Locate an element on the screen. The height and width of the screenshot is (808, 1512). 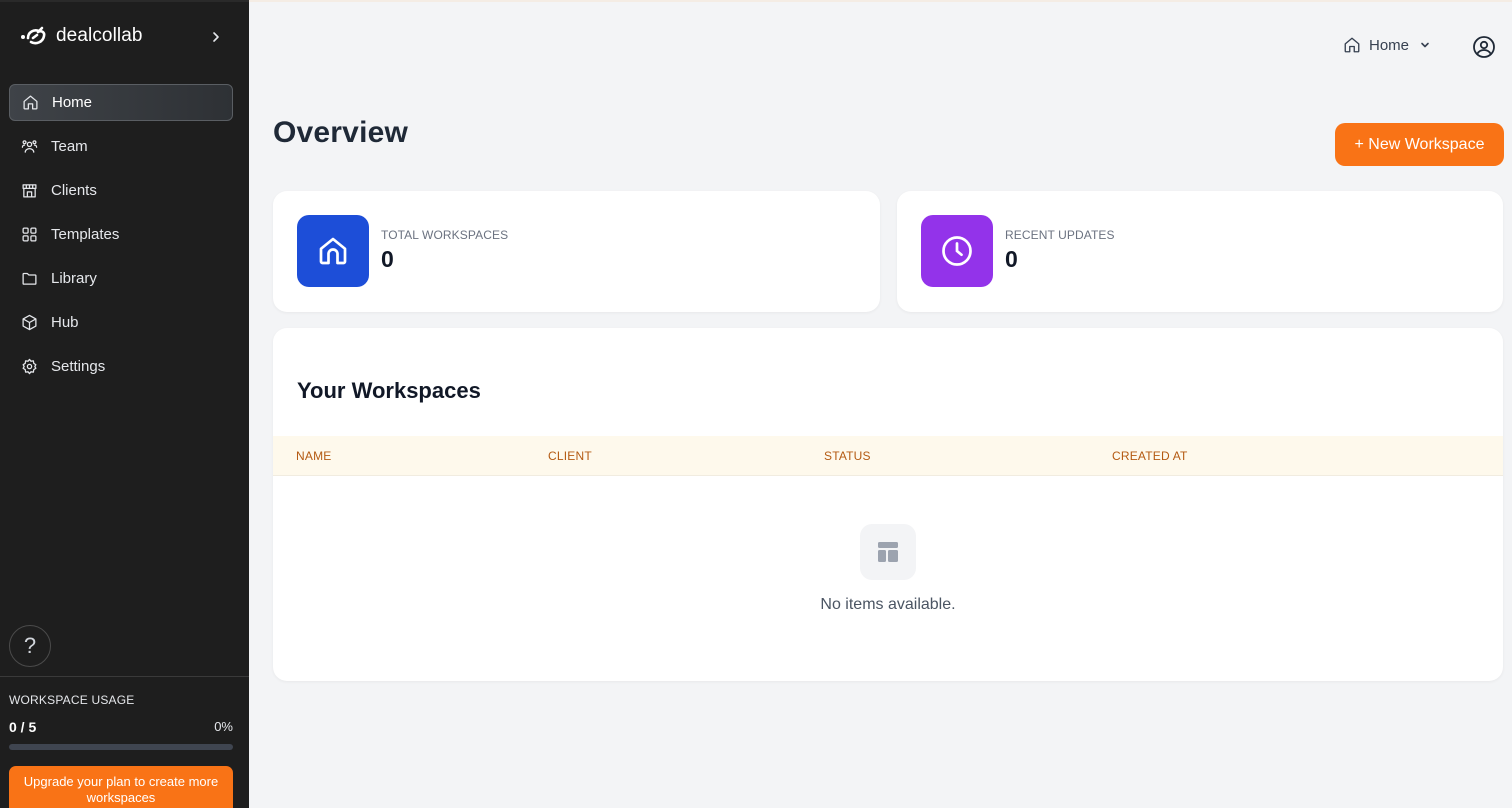
column-header-created-at: CREATED AT is located at coordinates (1150, 456).